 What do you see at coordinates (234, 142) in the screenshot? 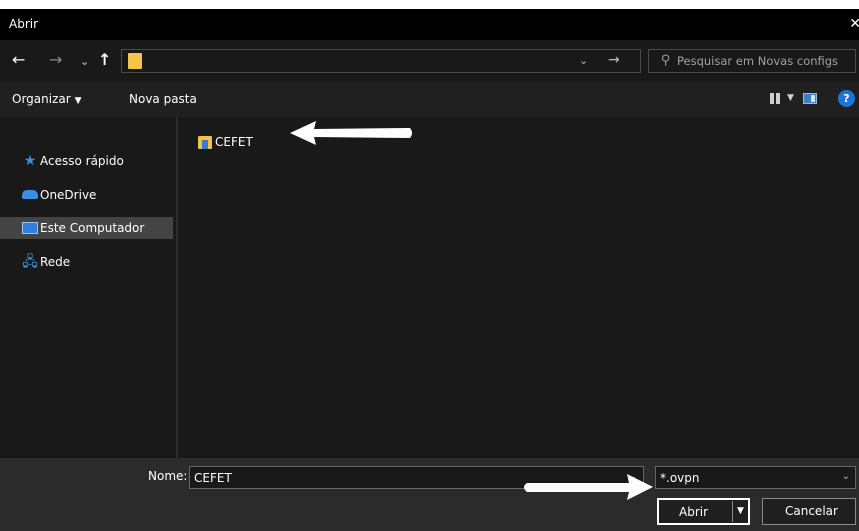
I see `file-name: CEFET` at bounding box center [234, 142].